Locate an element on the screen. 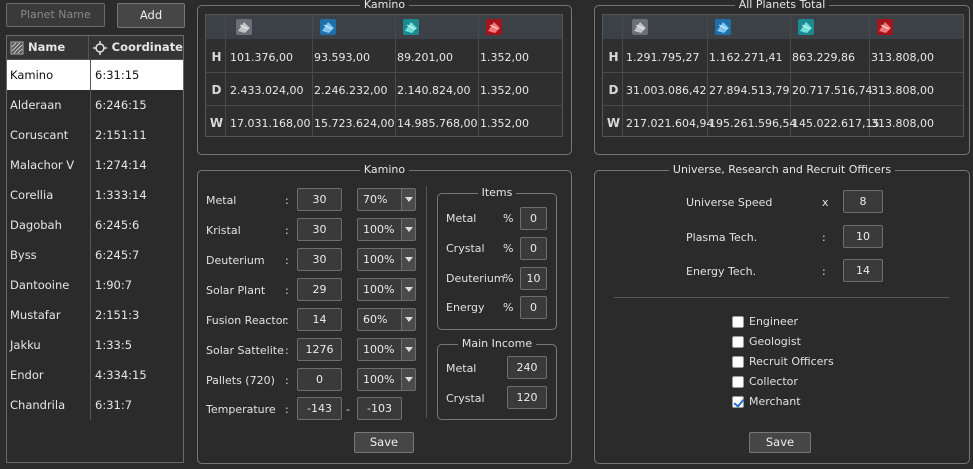  planet-coordinate-cell: 2:151:11 is located at coordinates (121, 135).